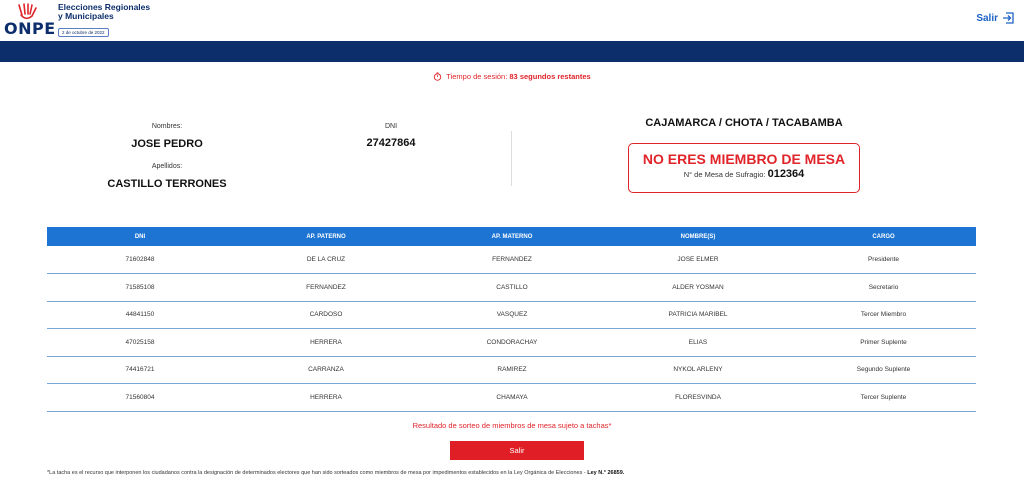 This screenshot has height=489, width=1024. What do you see at coordinates (477, 76) in the screenshot?
I see `session-timer-prefix: Tiempo de sesión:` at bounding box center [477, 76].